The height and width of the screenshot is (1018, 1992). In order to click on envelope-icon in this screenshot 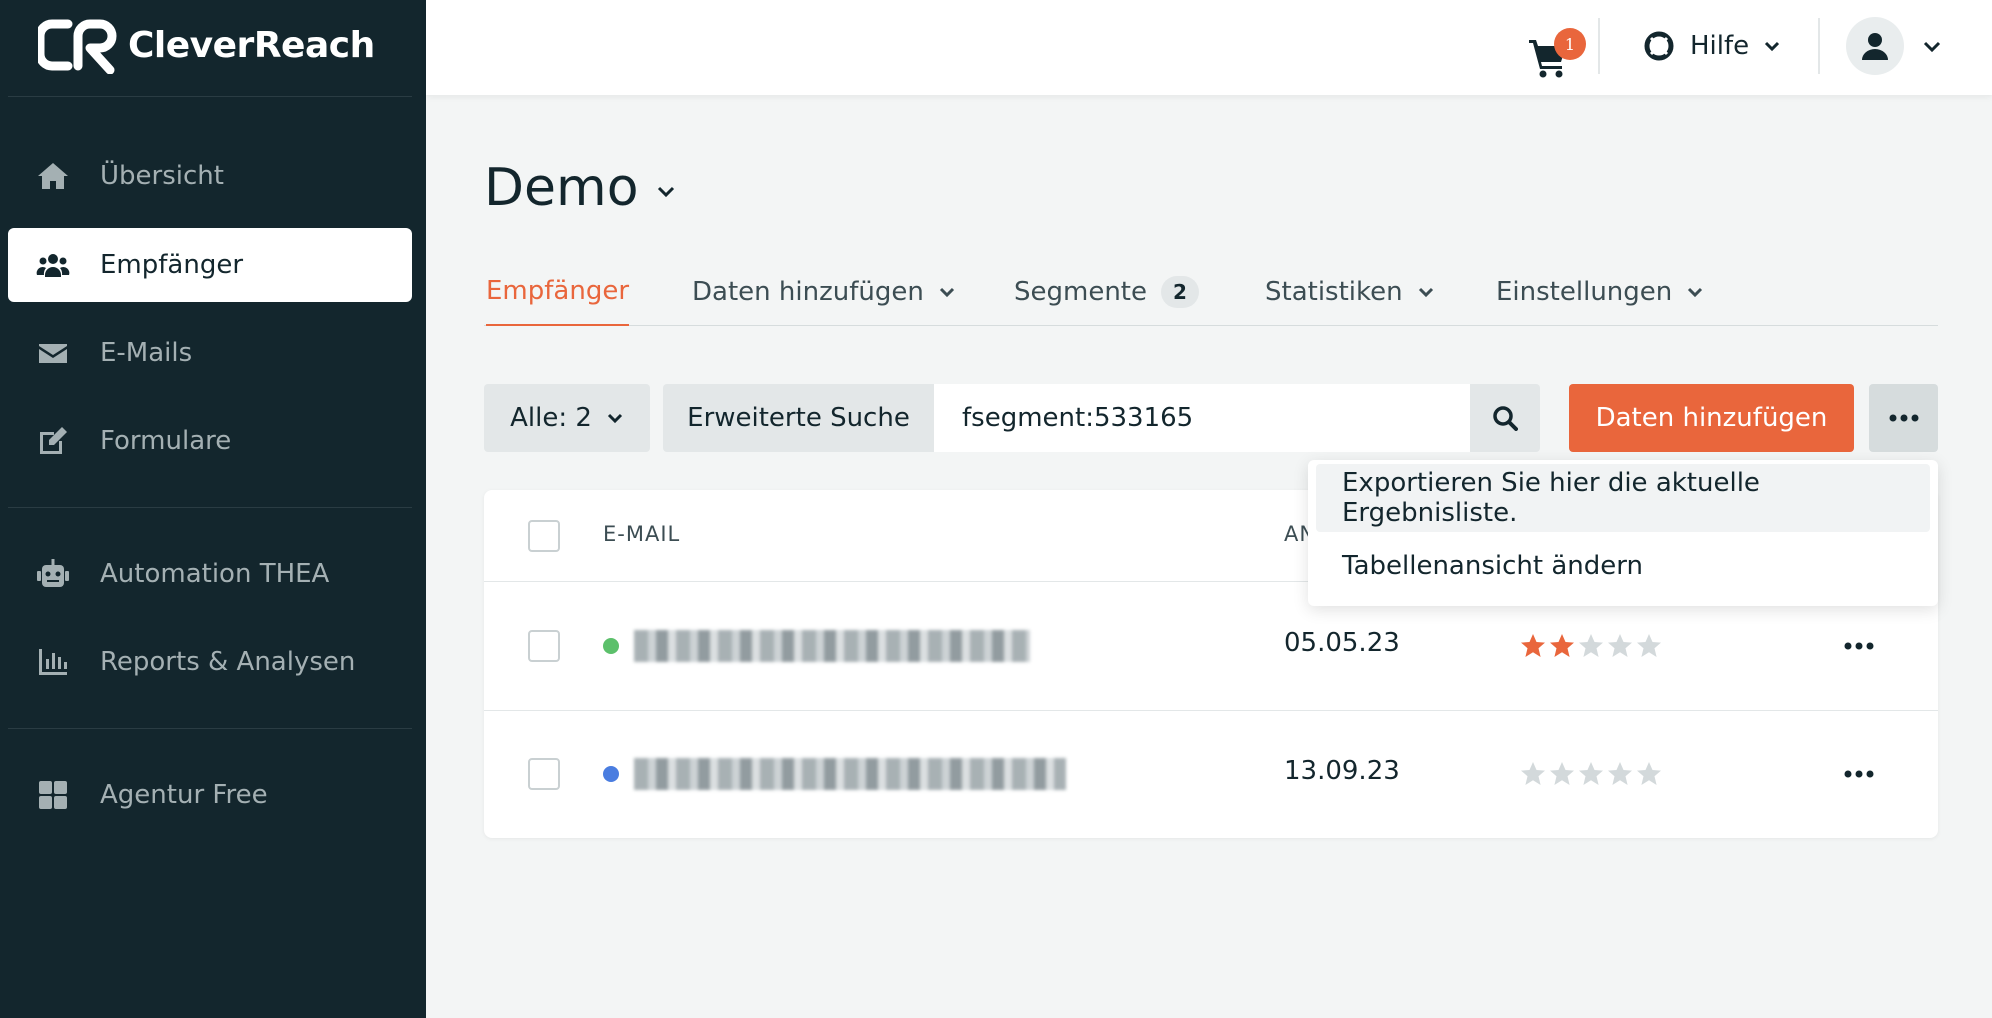, I will do `click(53, 353)`.